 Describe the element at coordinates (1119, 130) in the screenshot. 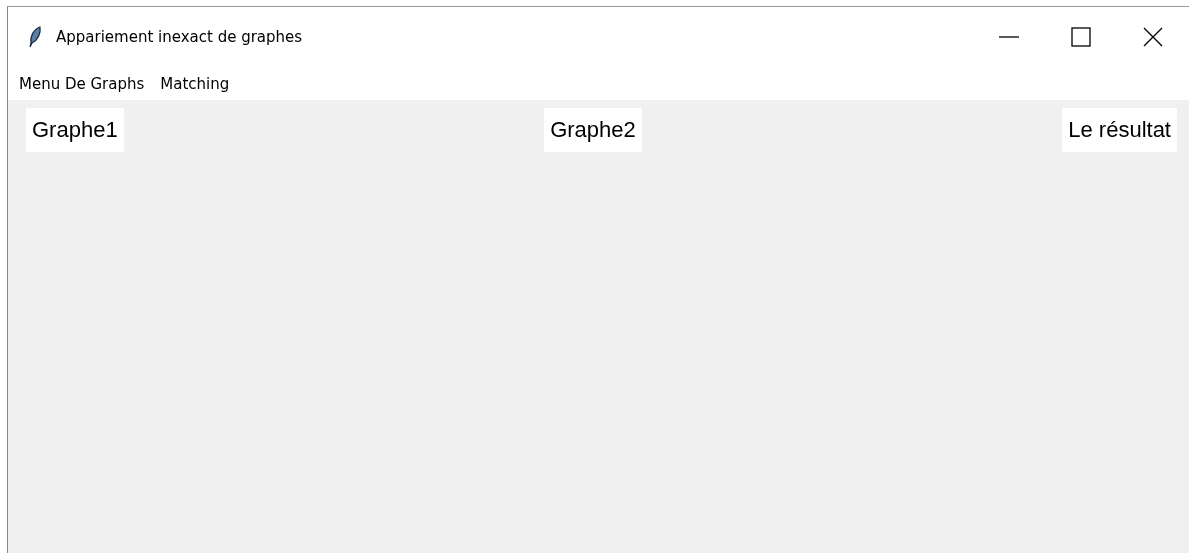

I see `graph-label: Le résultat` at that location.